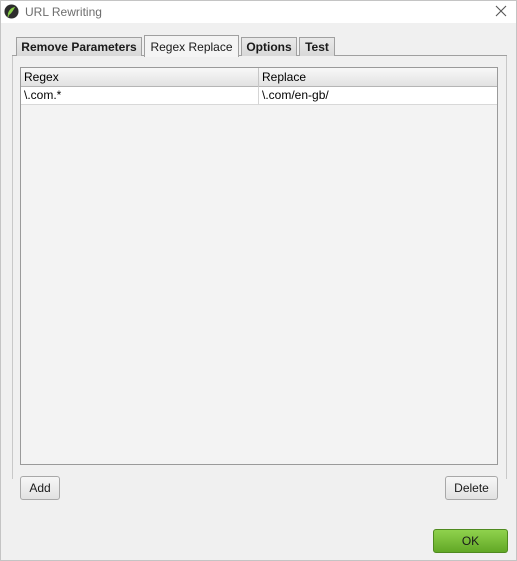  I want to click on ok-button: OK, so click(470, 541).